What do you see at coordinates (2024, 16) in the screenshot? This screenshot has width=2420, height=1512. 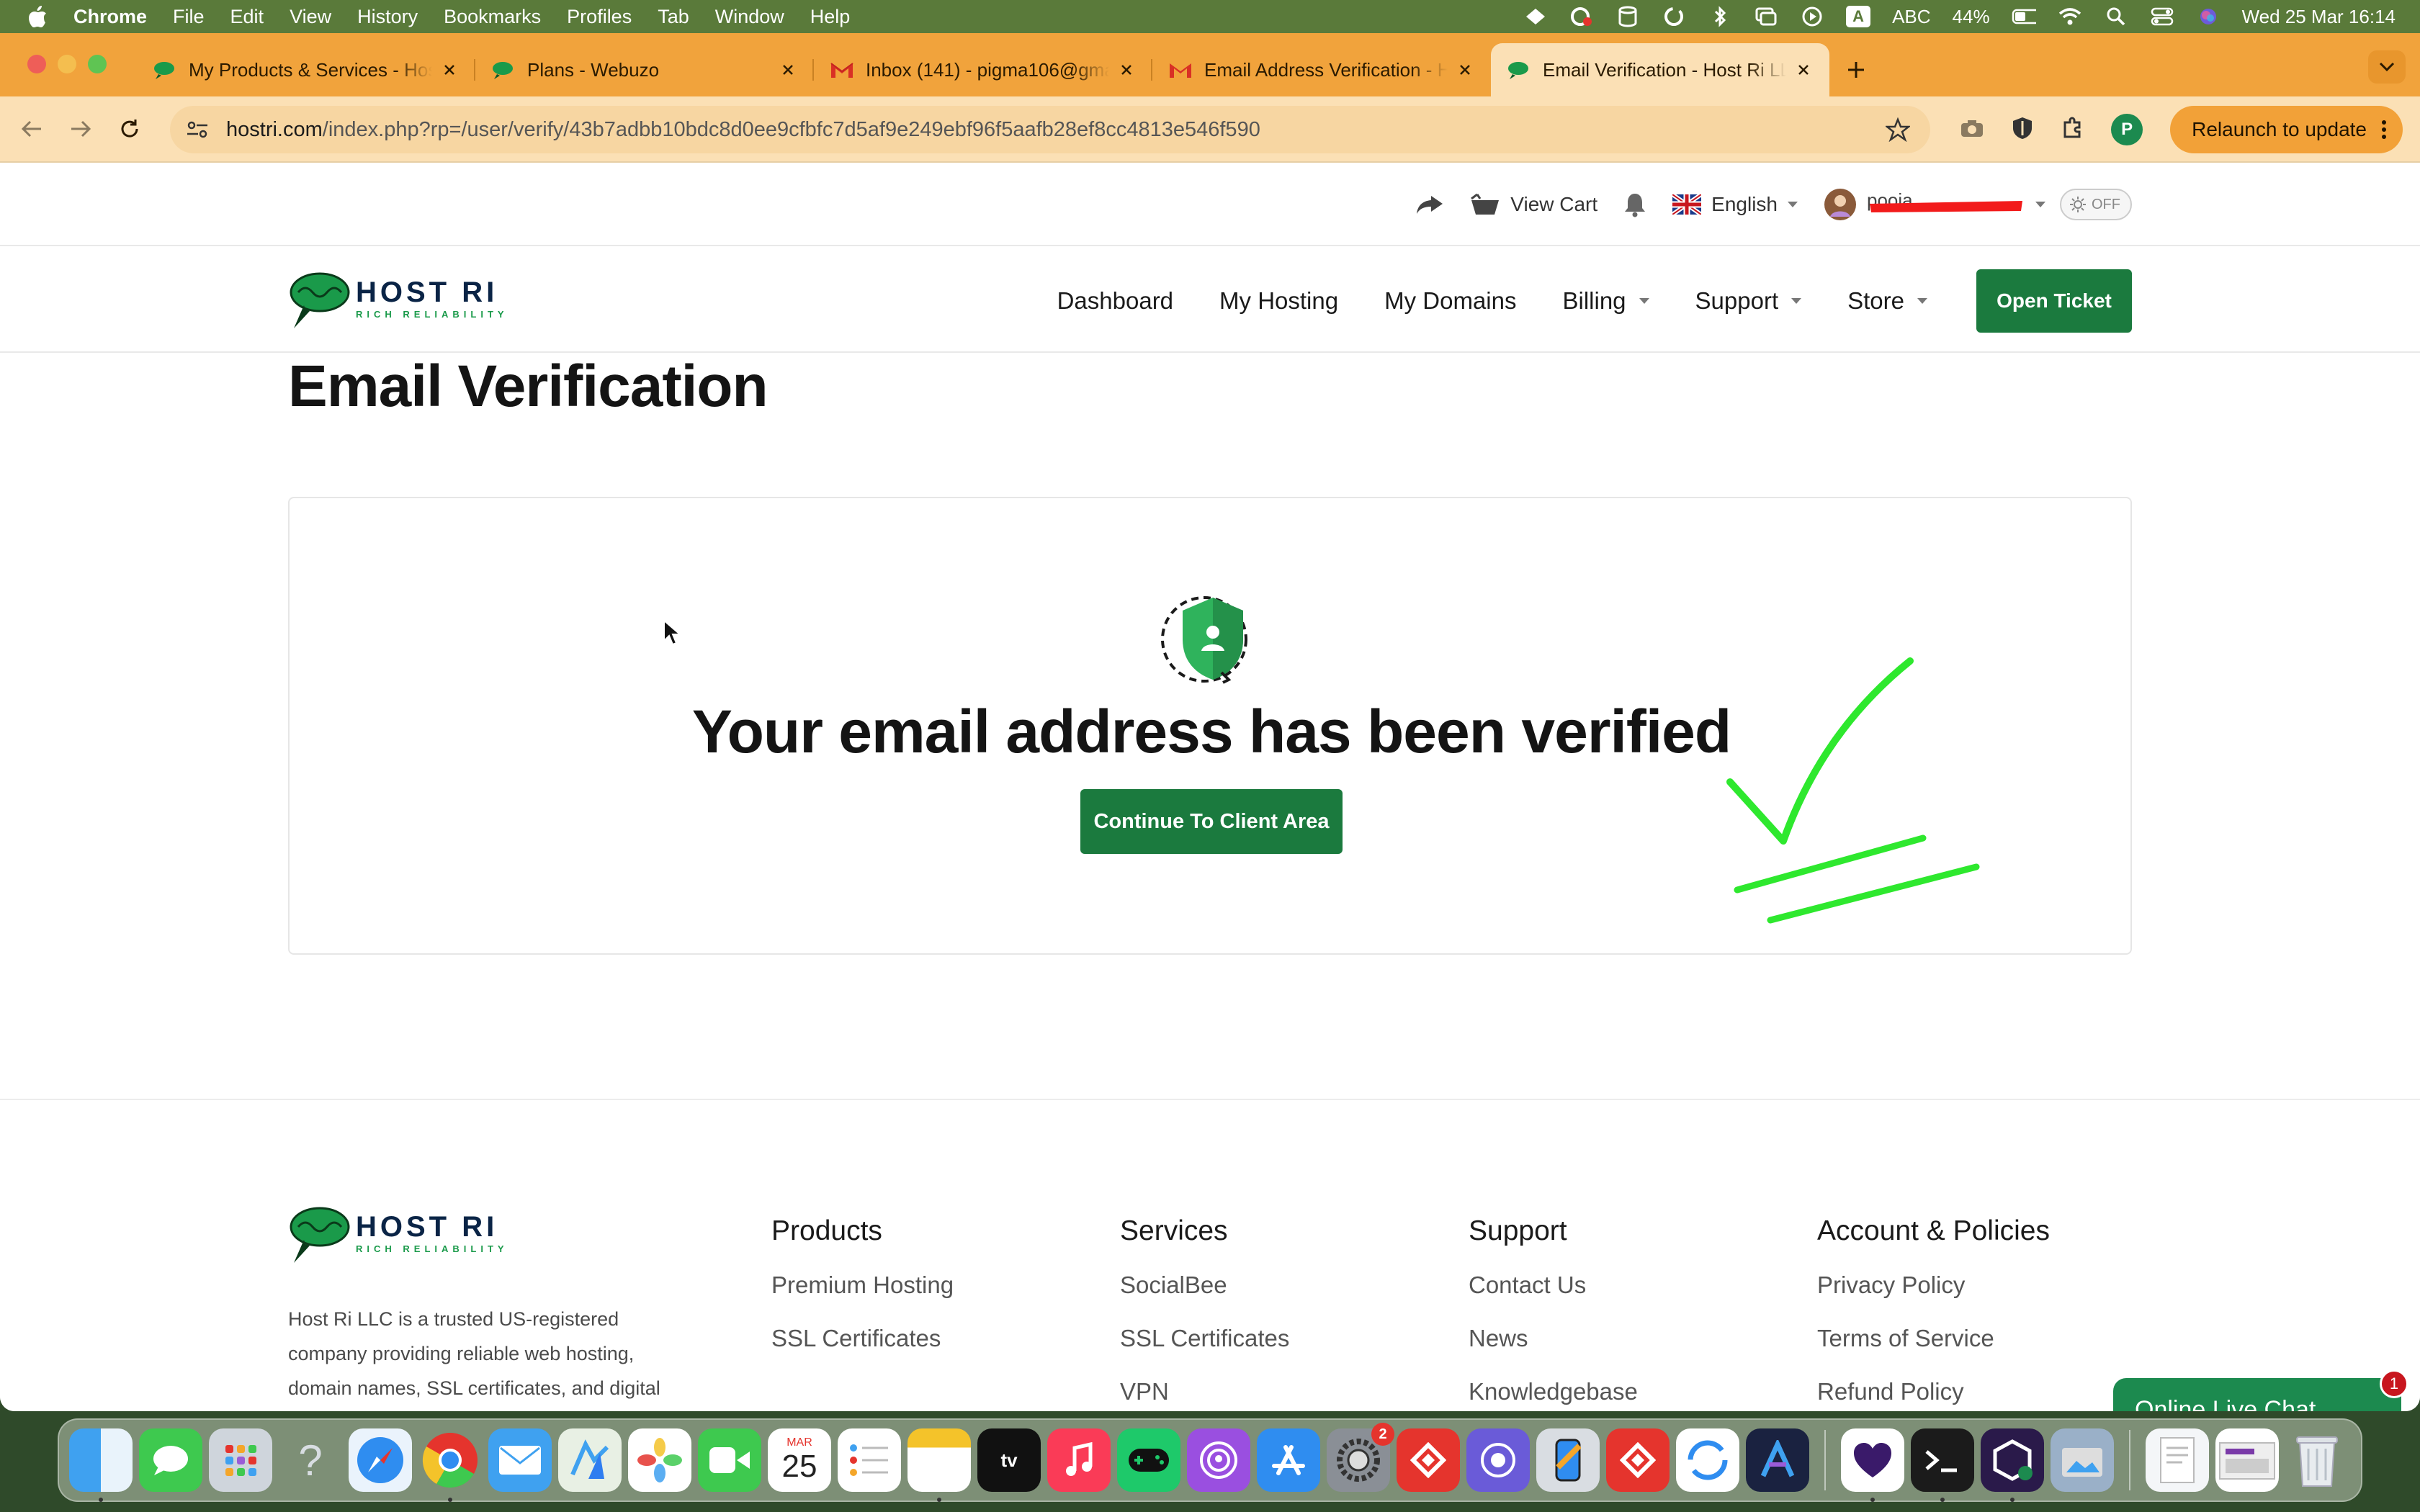 I see `battery-icon` at bounding box center [2024, 16].